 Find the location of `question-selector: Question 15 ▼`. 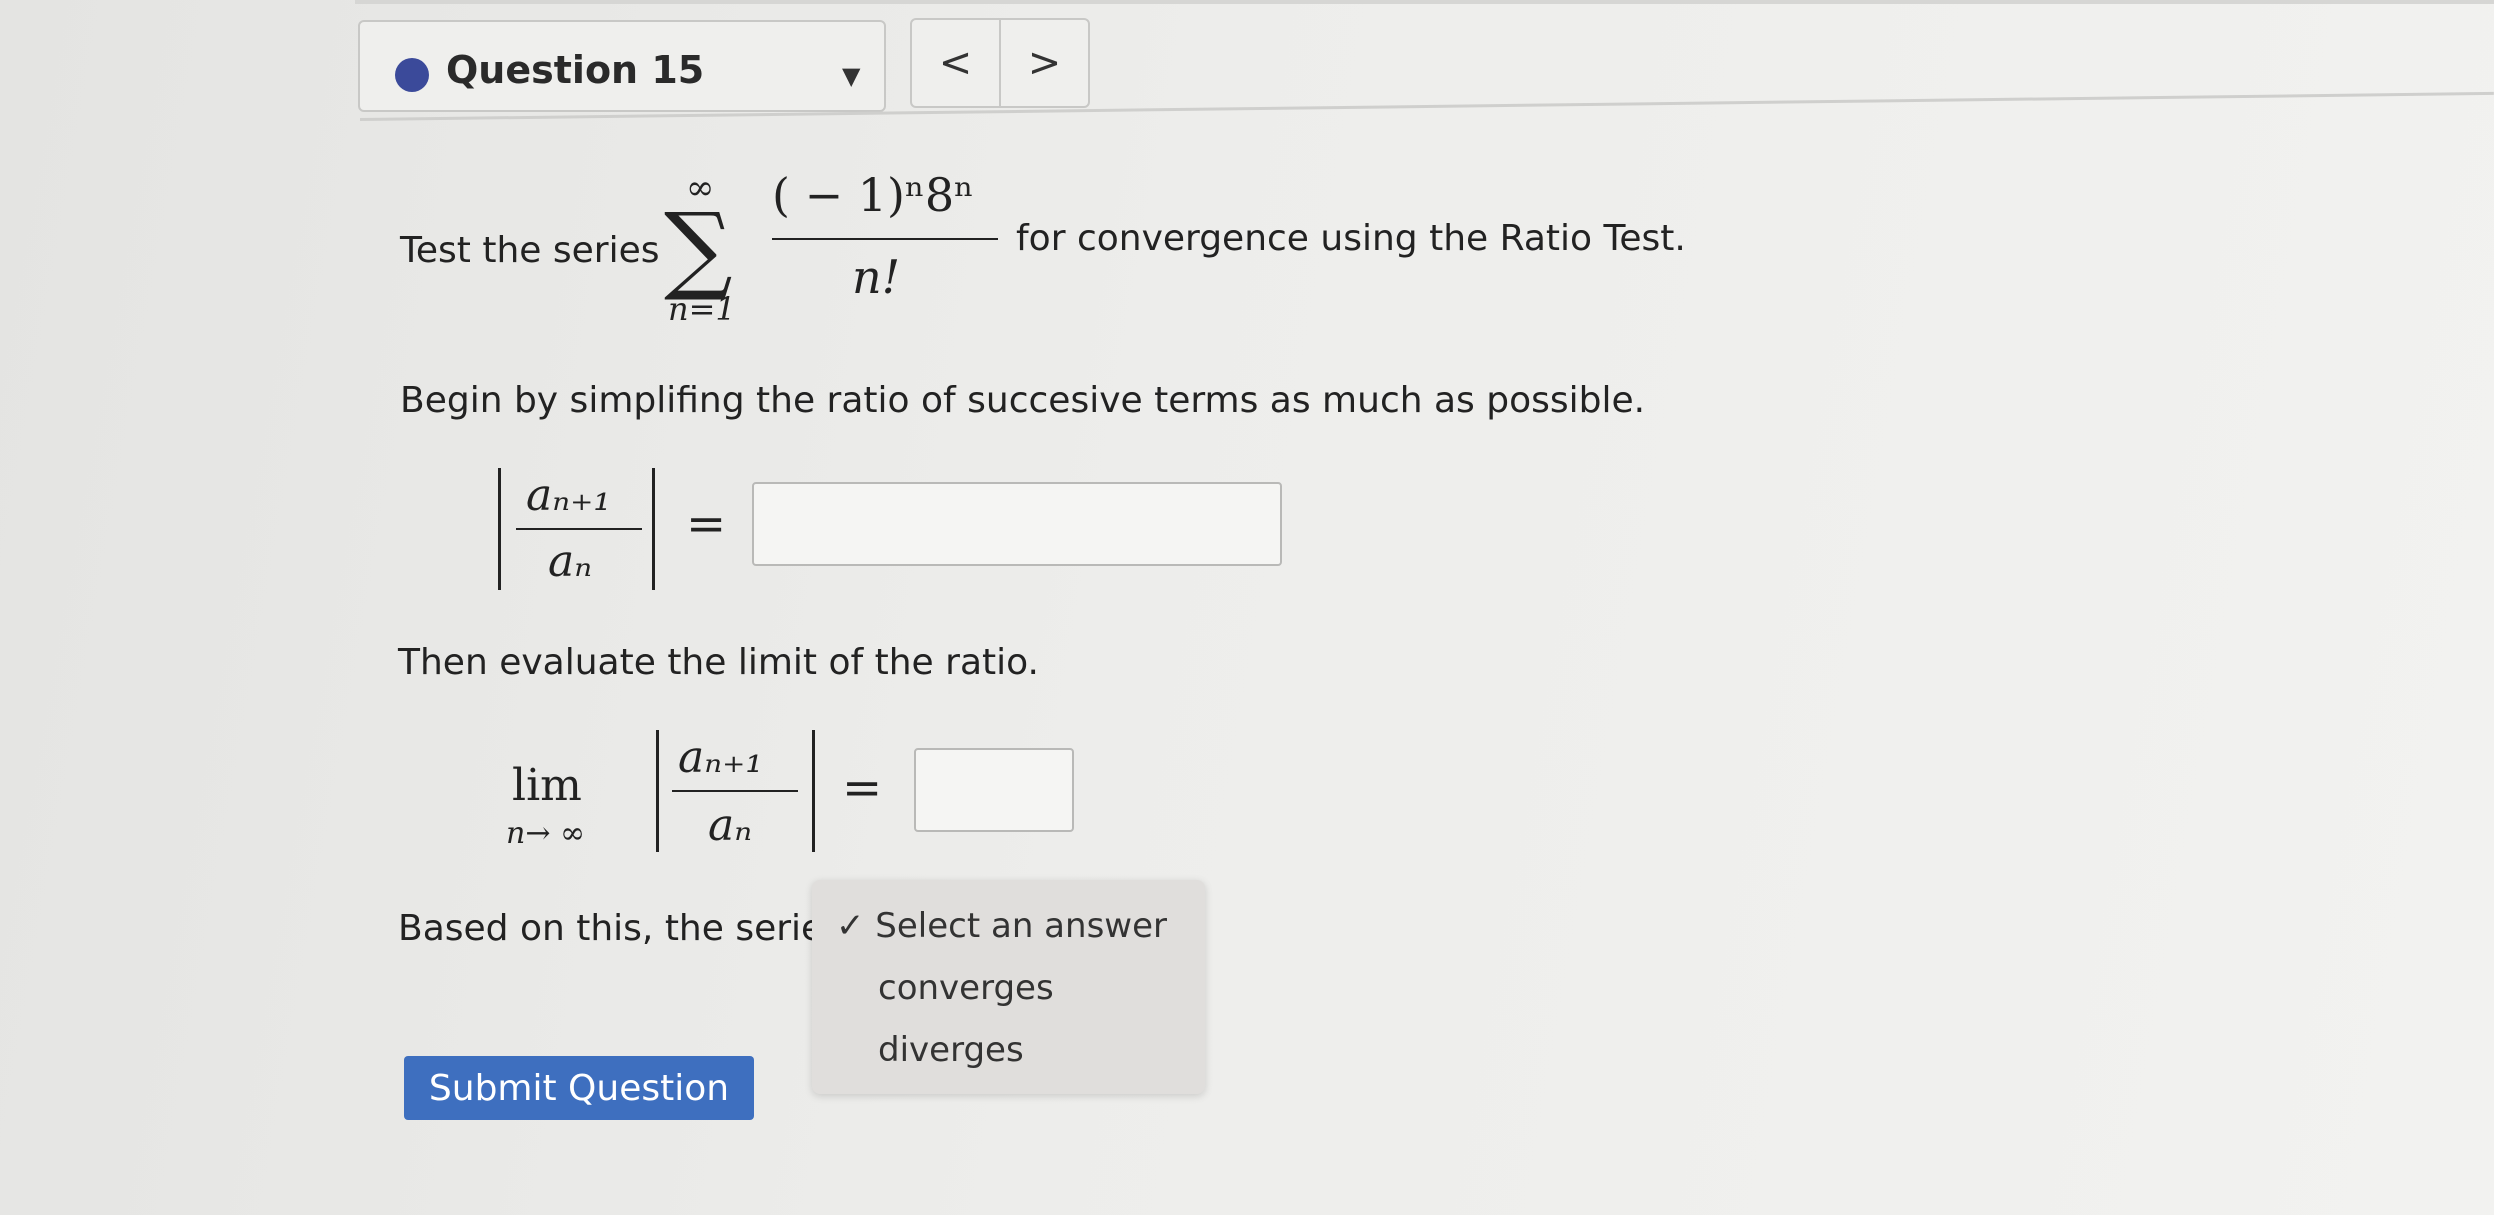

question-selector: Question 15 ▼ is located at coordinates (622, 66).